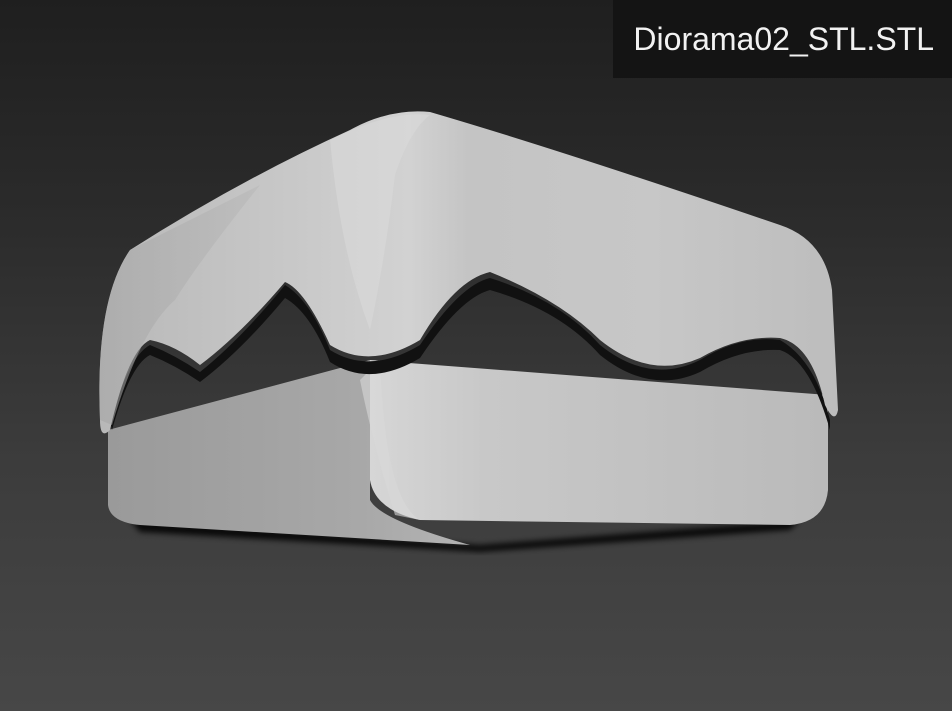 This screenshot has width=952, height=711. I want to click on filename-banner: Diorama02_STL.STL, so click(782, 39).